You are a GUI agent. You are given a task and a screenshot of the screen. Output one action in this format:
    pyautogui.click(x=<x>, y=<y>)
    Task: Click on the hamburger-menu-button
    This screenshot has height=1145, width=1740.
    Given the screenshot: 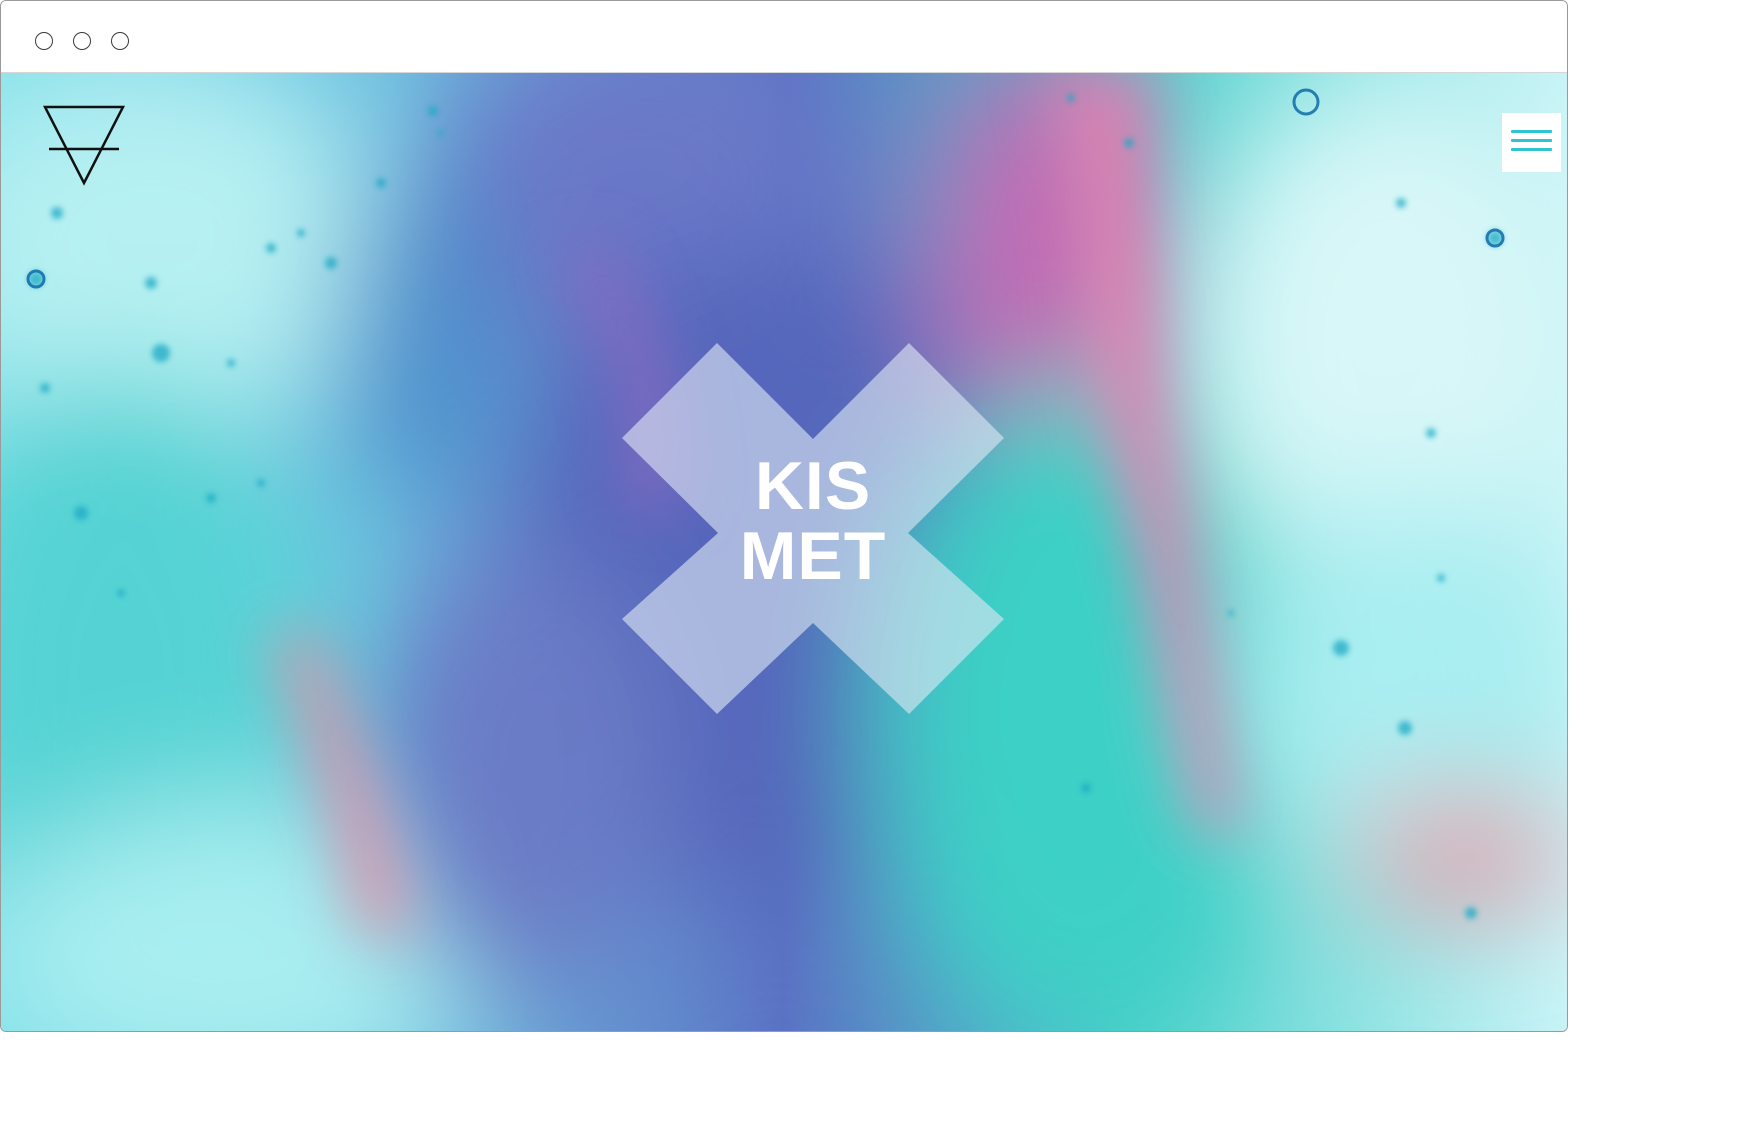 What is the action you would take?
    pyautogui.click(x=1531, y=142)
    